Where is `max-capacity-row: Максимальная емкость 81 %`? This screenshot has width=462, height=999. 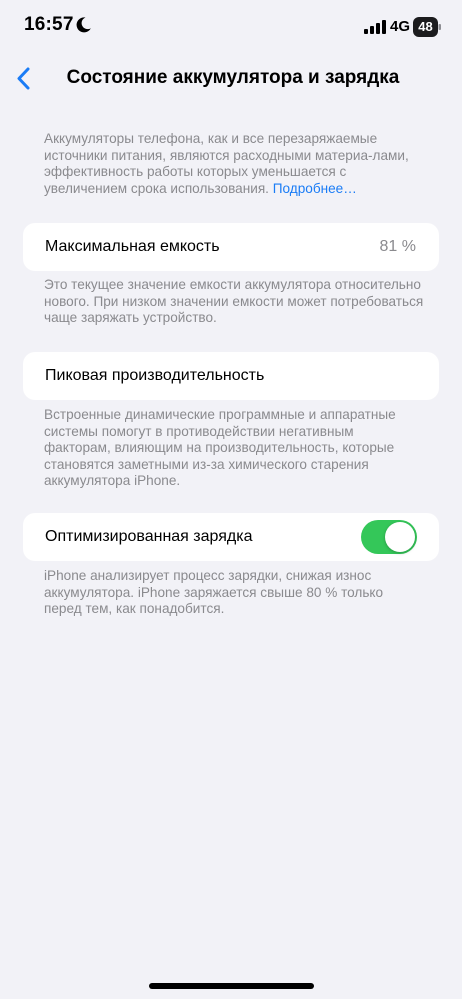
max-capacity-row: Максимальная емкость 81 % is located at coordinates (231, 247).